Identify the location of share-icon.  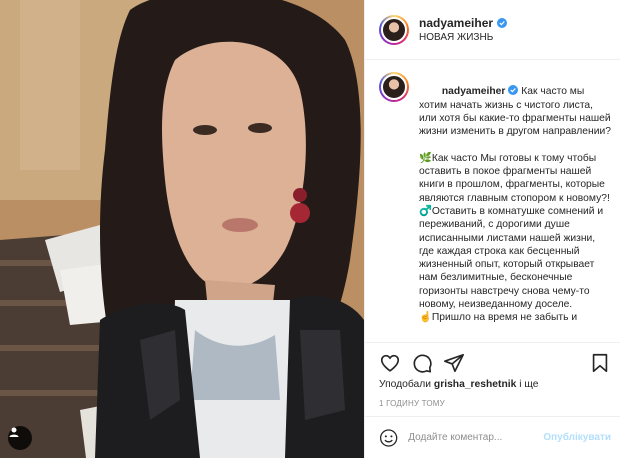
(454, 363).